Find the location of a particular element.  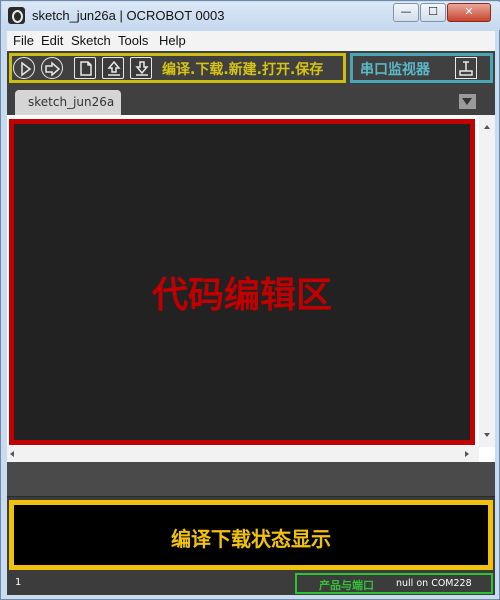

status-bar: 1 产品与端口 null on COM228 is located at coordinates (251, 583).